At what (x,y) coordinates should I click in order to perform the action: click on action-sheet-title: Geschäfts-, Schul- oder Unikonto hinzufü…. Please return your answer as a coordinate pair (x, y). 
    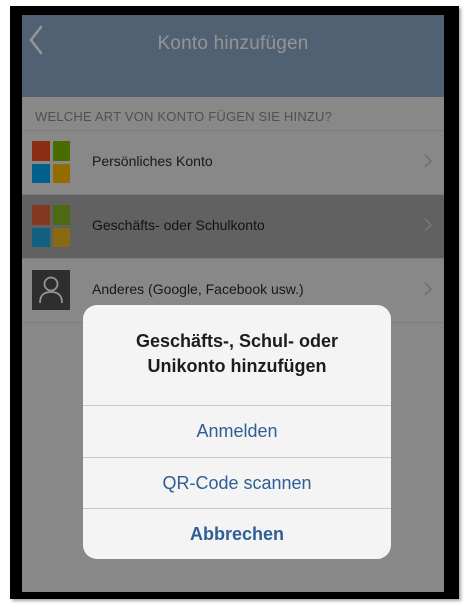
    Looking at the image, I should click on (237, 354).